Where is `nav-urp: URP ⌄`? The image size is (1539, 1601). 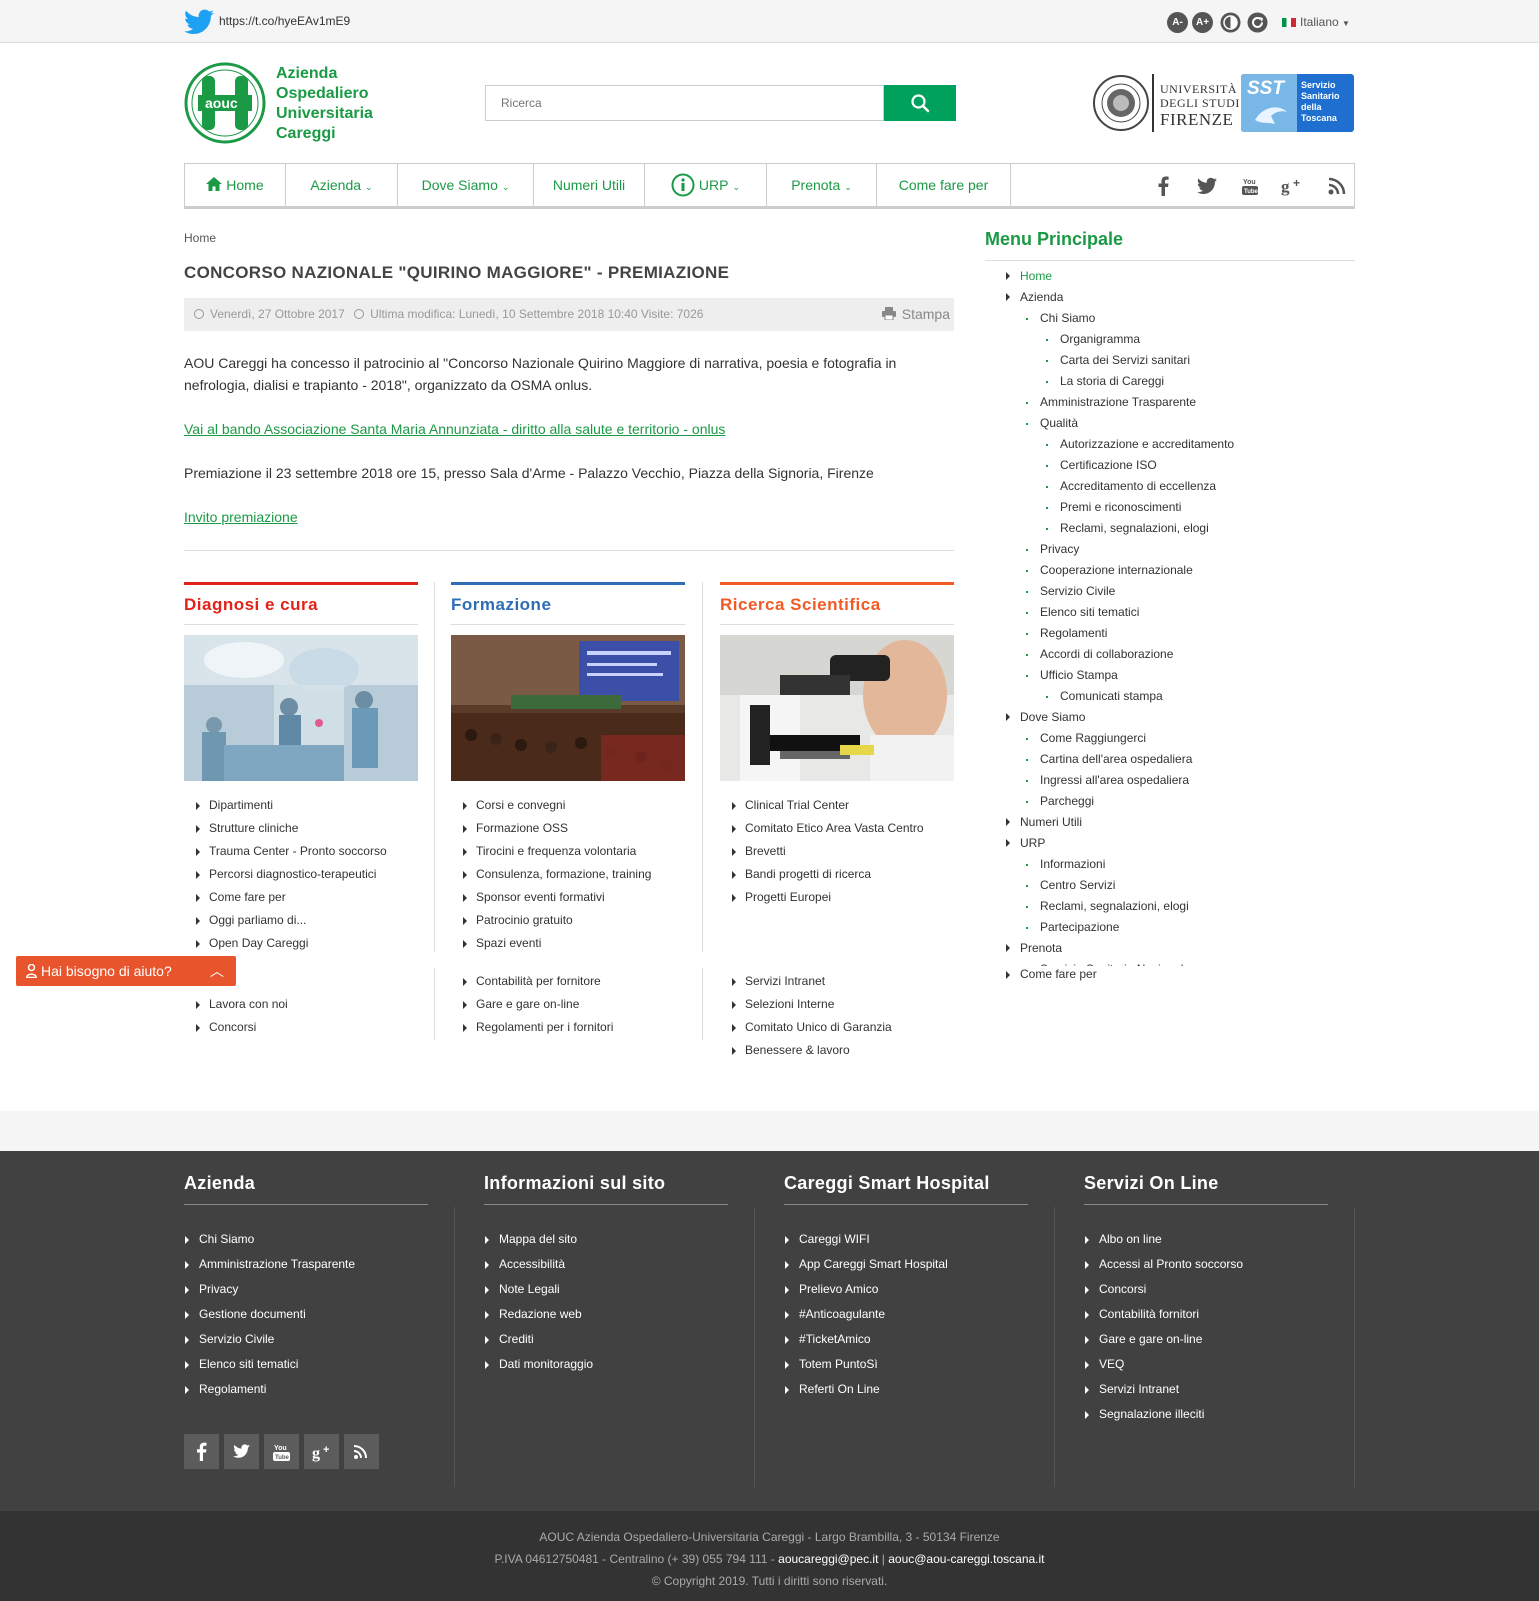 nav-urp: URP ⌄ is located at coordinates (706, 185).